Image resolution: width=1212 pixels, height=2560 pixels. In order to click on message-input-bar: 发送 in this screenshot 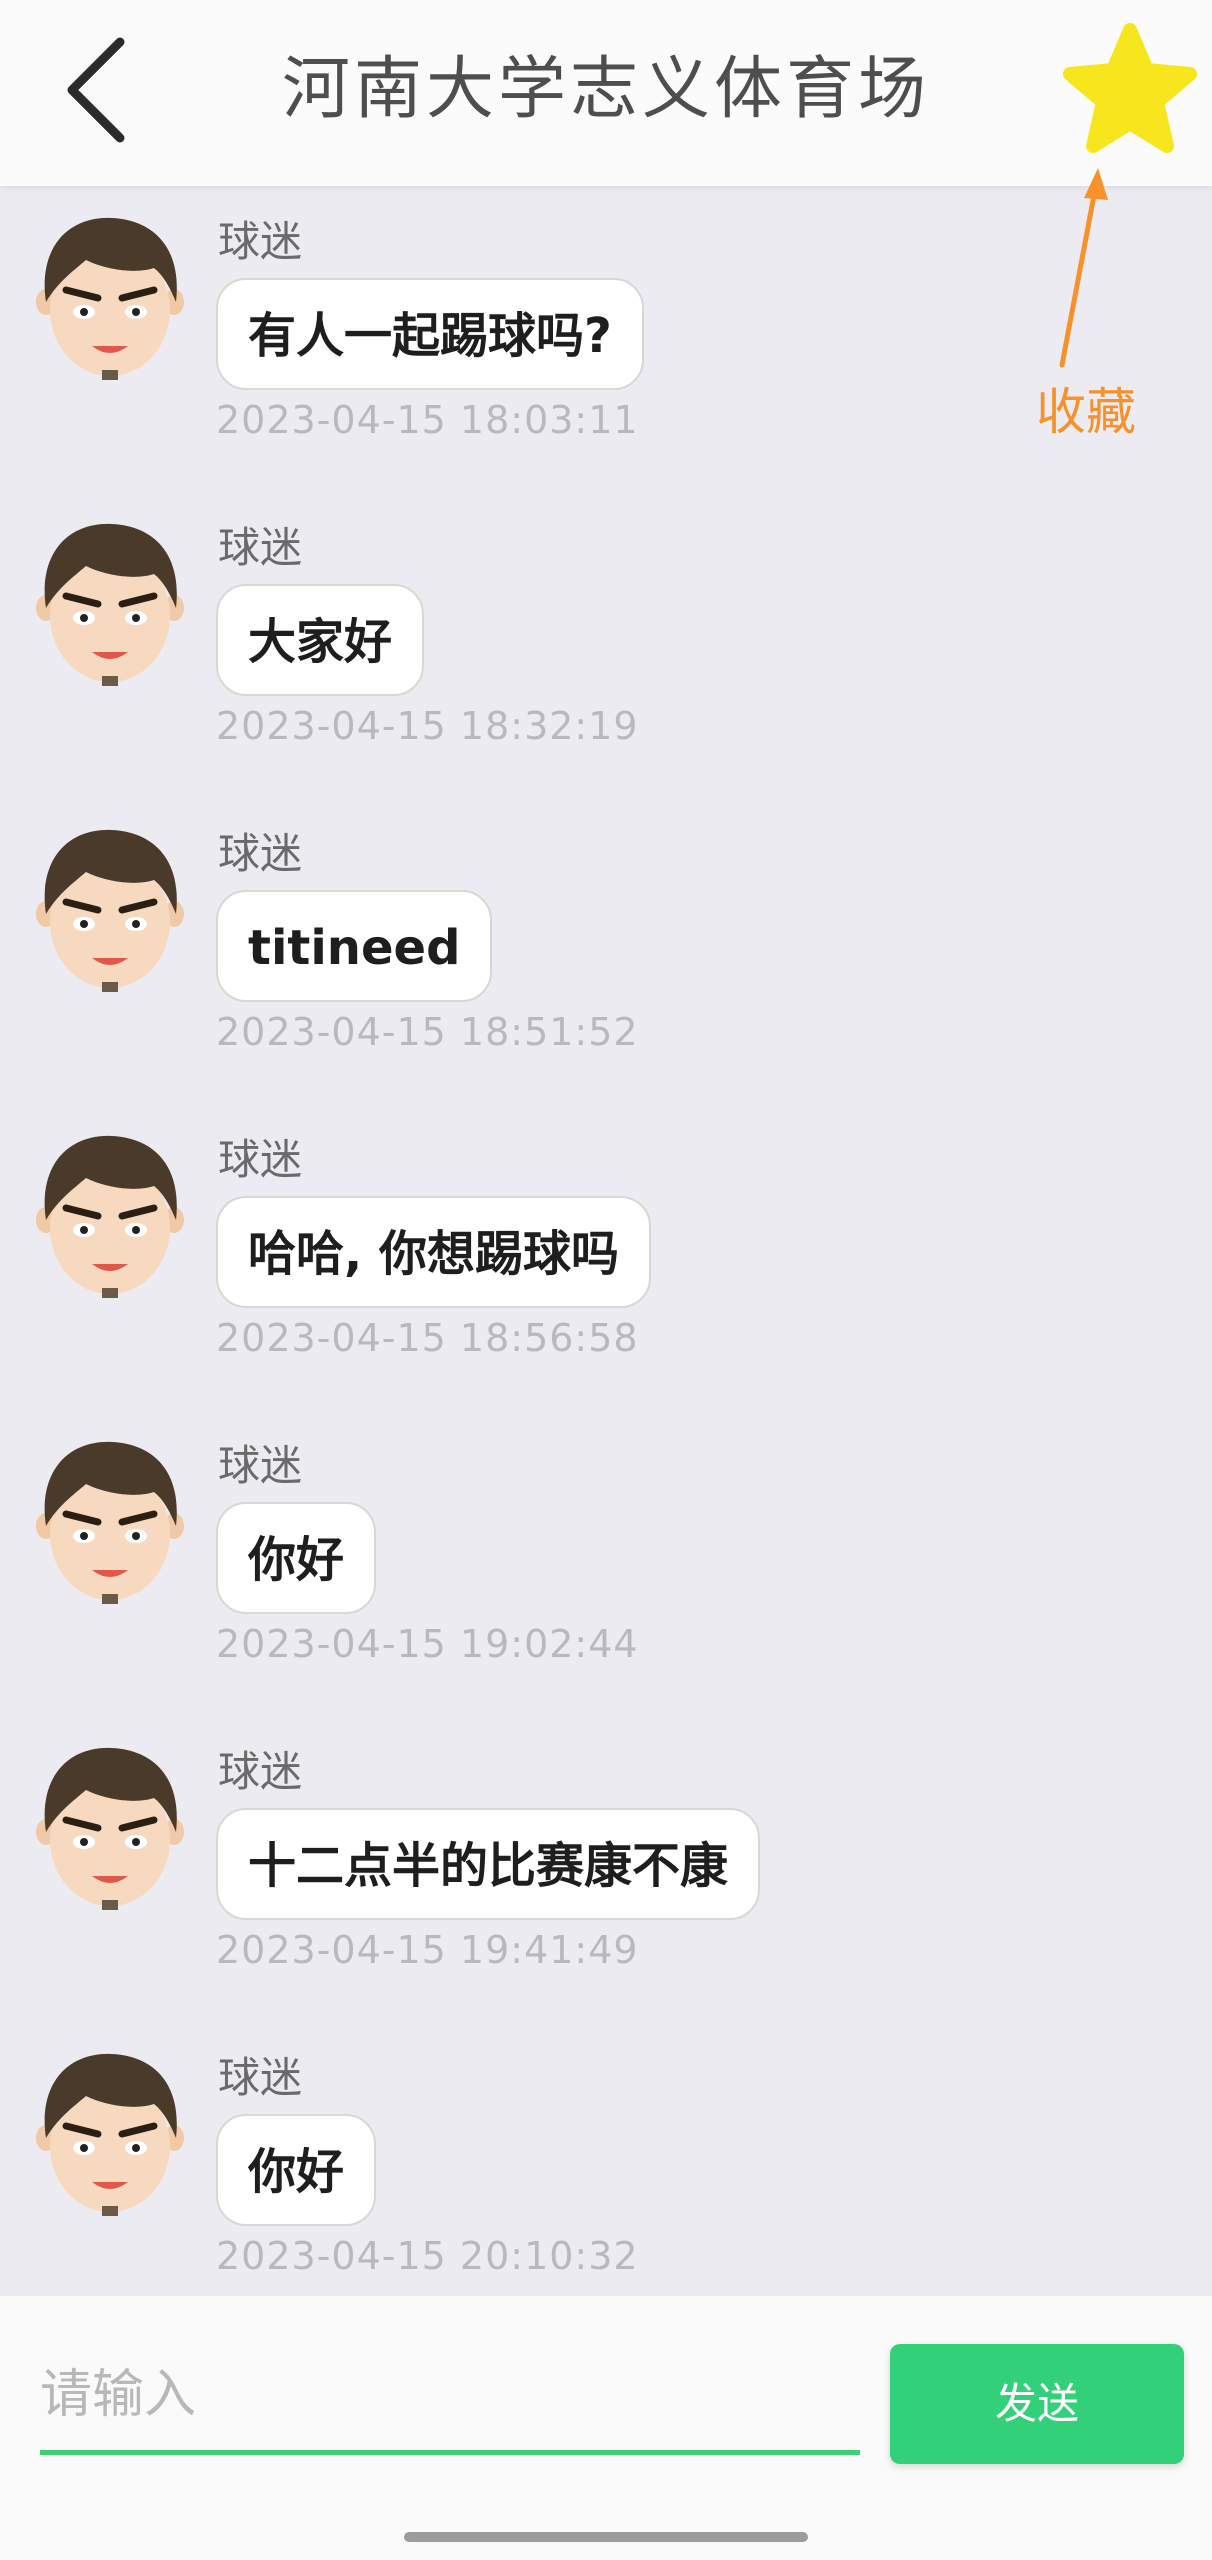, I will do `click(606, 2428)`.